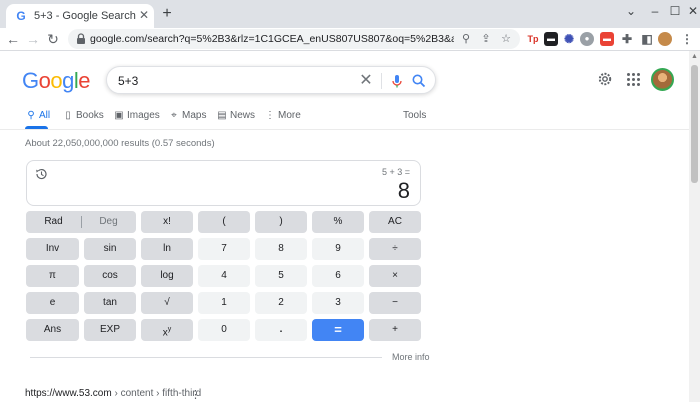 This screenshot has height=402, width=700. I want to click on forward-icon: →, so click(33, 39).